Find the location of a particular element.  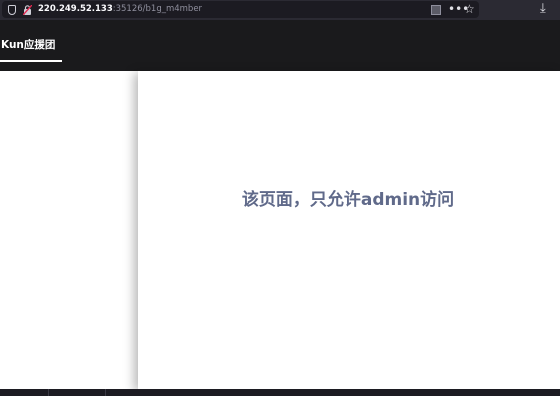

brand-tab: Kun应援团 is located at coordinates (27, 41).